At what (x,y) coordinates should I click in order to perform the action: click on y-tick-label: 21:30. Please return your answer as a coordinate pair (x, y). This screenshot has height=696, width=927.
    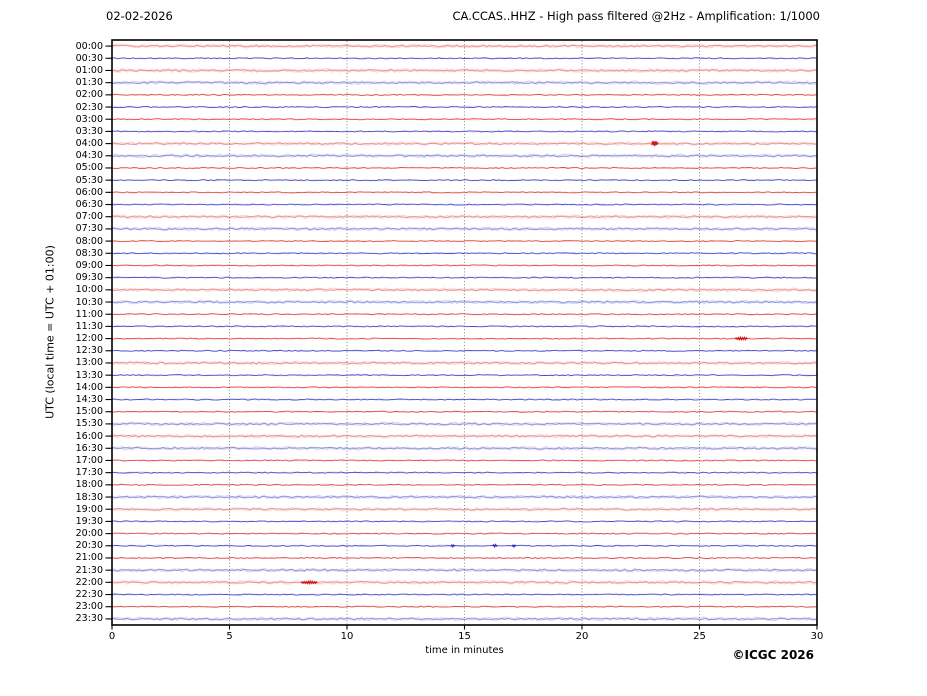
    Looking at the image, I should click on (89, 570).